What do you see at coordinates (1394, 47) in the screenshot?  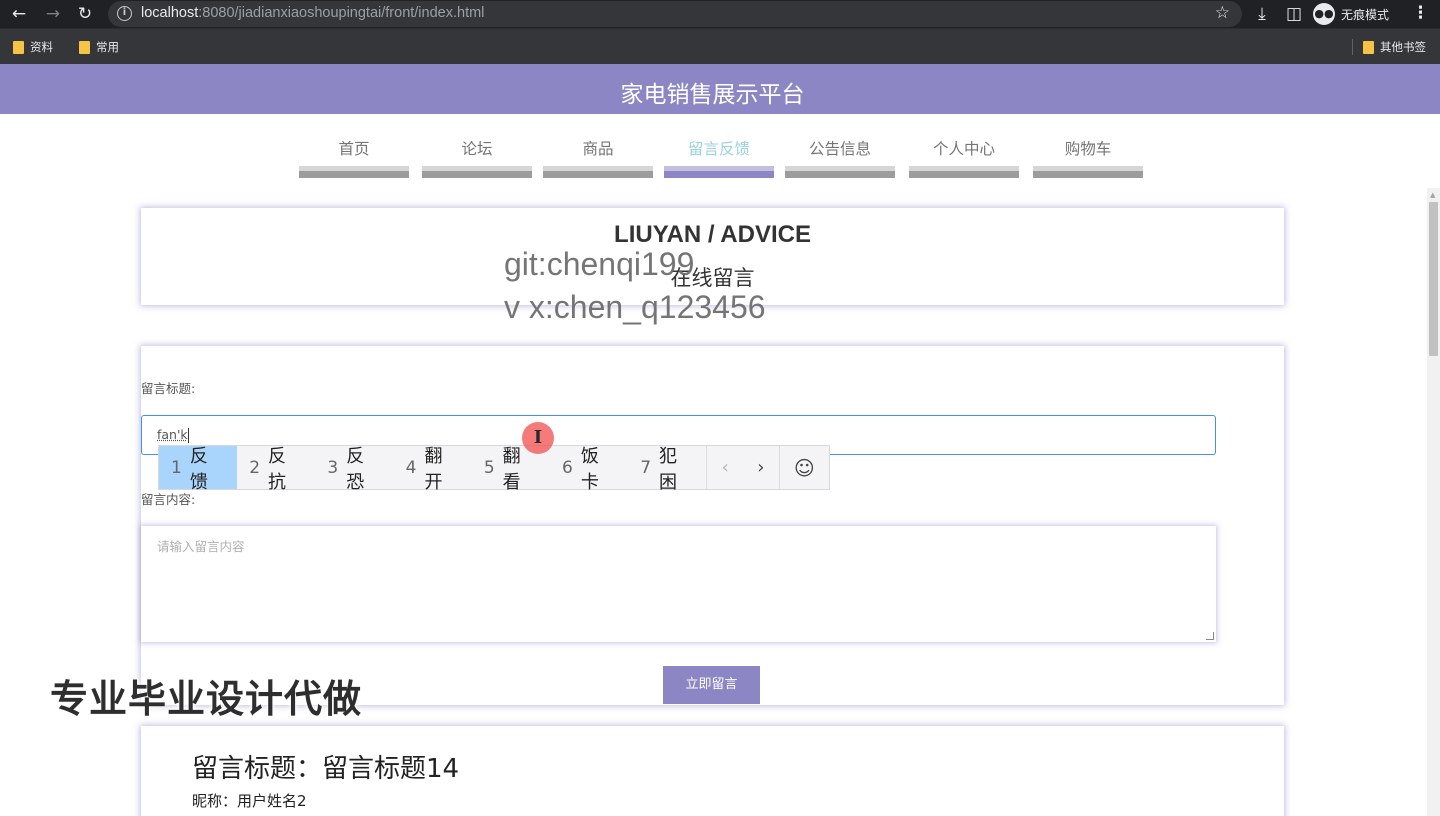 I see `other-bookmarks: 其他书签` at bounding box center [1394, 47].